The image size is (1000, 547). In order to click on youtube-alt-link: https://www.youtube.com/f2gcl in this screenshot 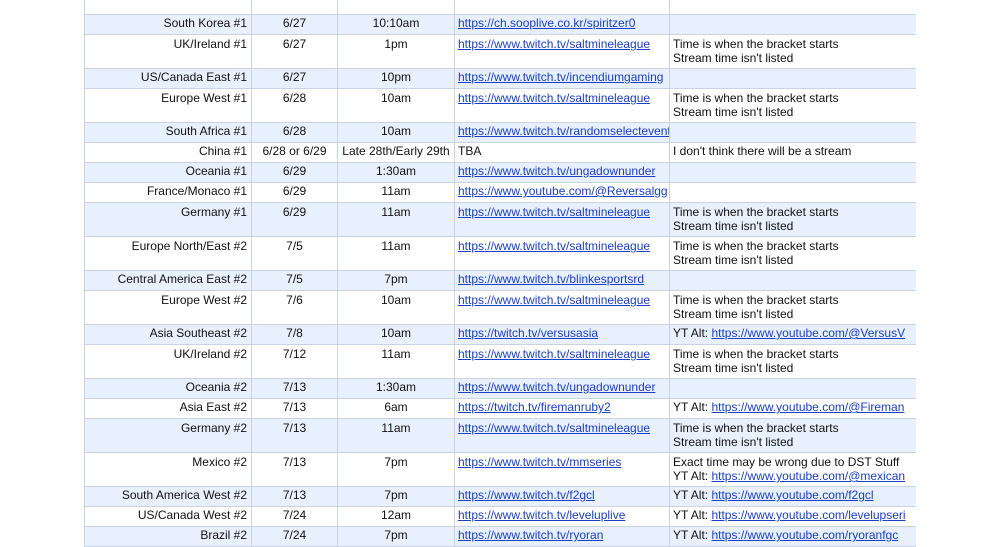, I will do `click(792, 495)`.